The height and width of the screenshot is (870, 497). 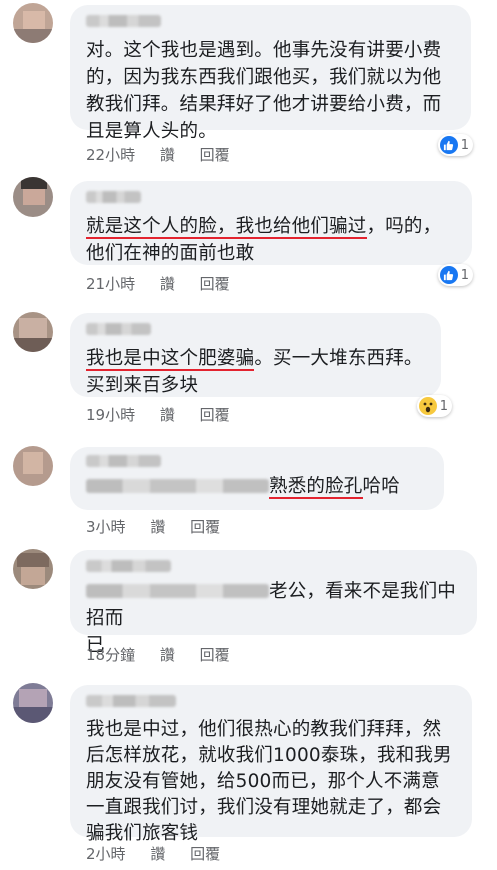 I want to click on timestamp: 22小時, so click(x=110, y=155).